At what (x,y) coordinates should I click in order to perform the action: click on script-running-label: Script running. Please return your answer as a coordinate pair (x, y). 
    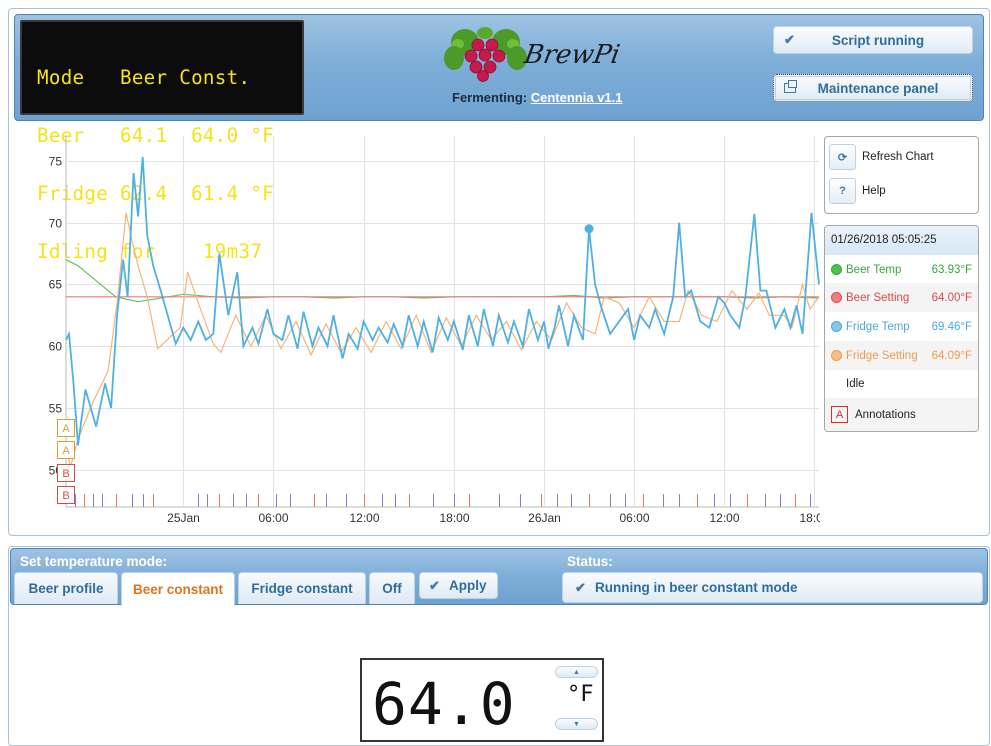
    Looking at the image, I should click on (878, 40).